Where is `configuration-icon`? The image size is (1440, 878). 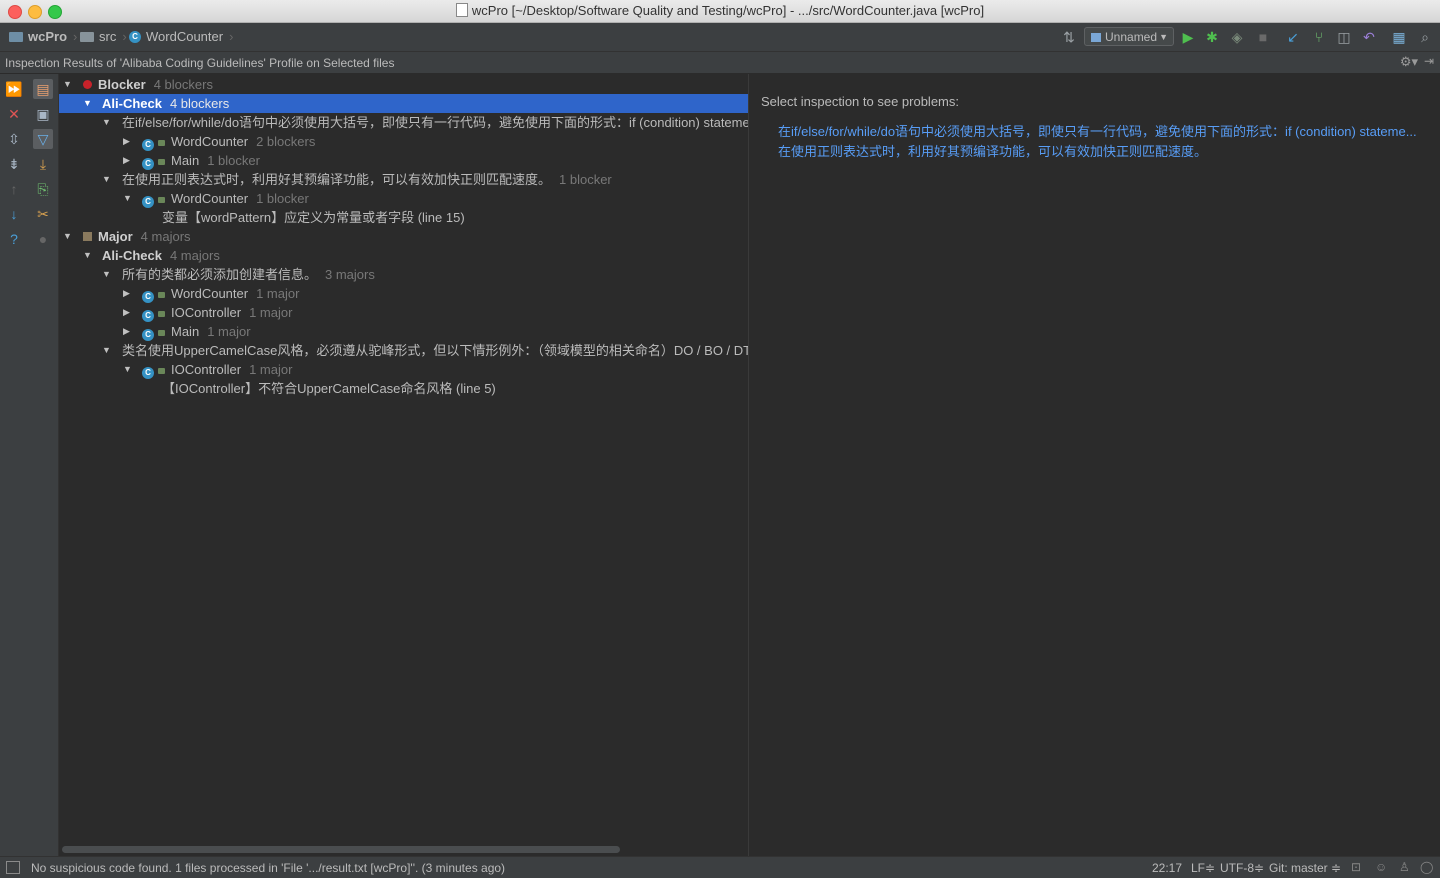 configuration-icon is located at coordinates (1096, 37).